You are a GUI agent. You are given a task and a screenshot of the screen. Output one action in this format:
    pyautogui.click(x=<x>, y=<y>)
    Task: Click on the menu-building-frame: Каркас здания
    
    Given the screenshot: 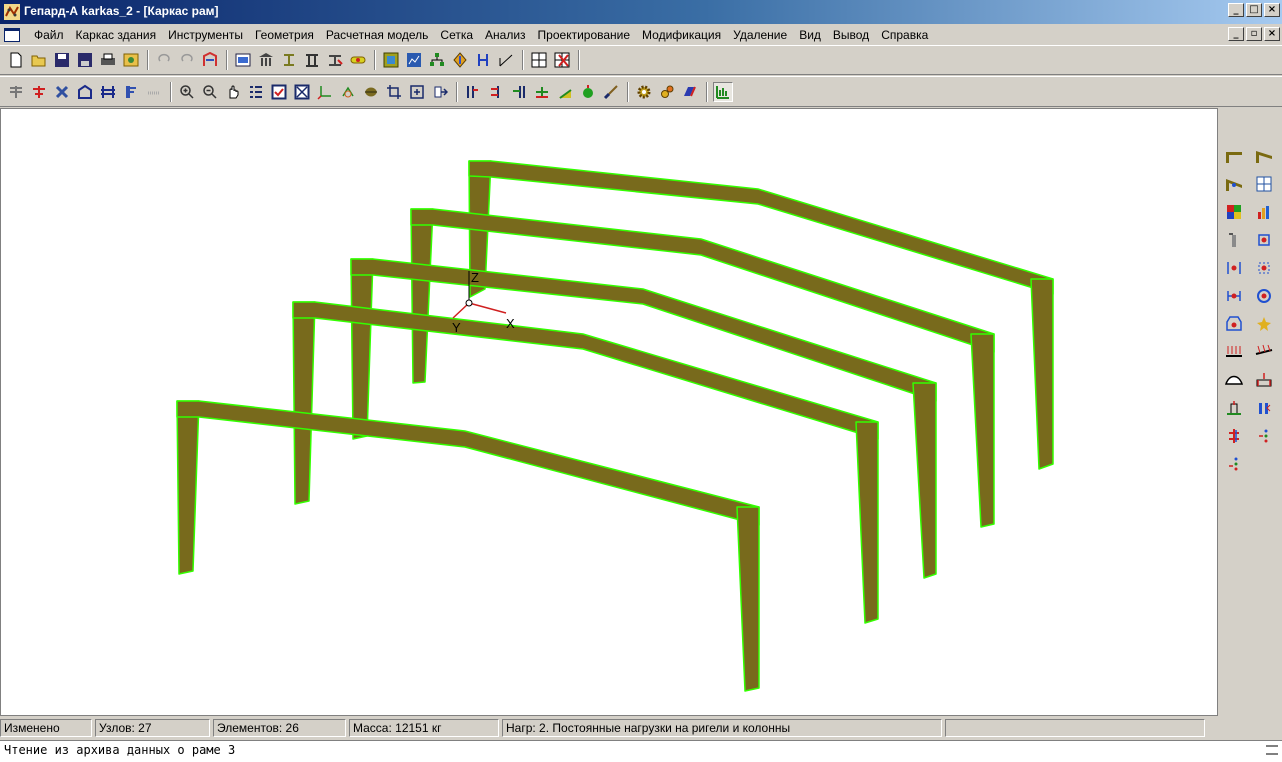 What is the action you would take?
    pyautogui.click(x=116, y=35)
    